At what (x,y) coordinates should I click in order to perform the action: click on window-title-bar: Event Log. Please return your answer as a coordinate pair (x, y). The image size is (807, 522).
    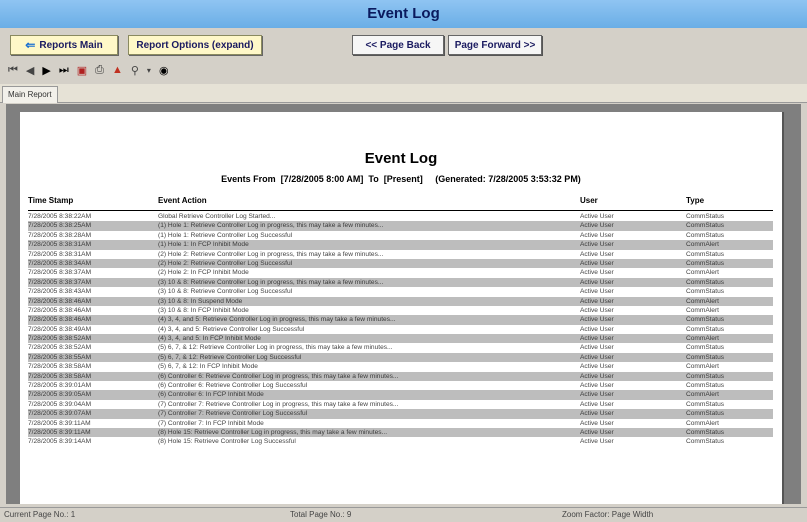
    Looking at the image, I should click on (403, 14).